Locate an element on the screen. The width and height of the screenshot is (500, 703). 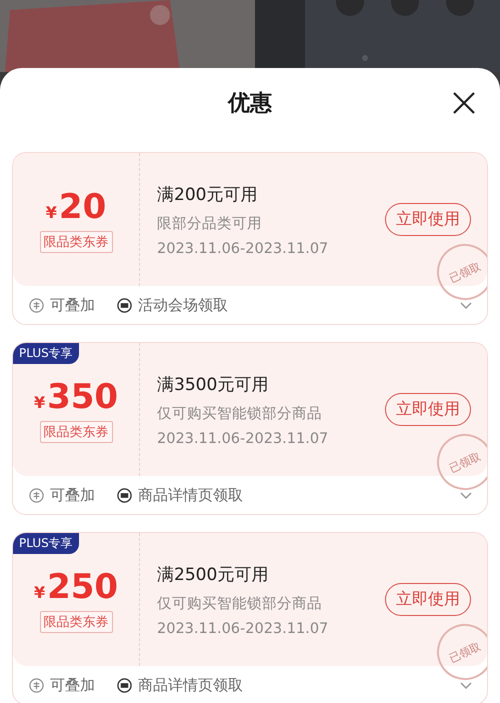
coupon-condition: 满2500元可用 is located at coordinates (212, 575).